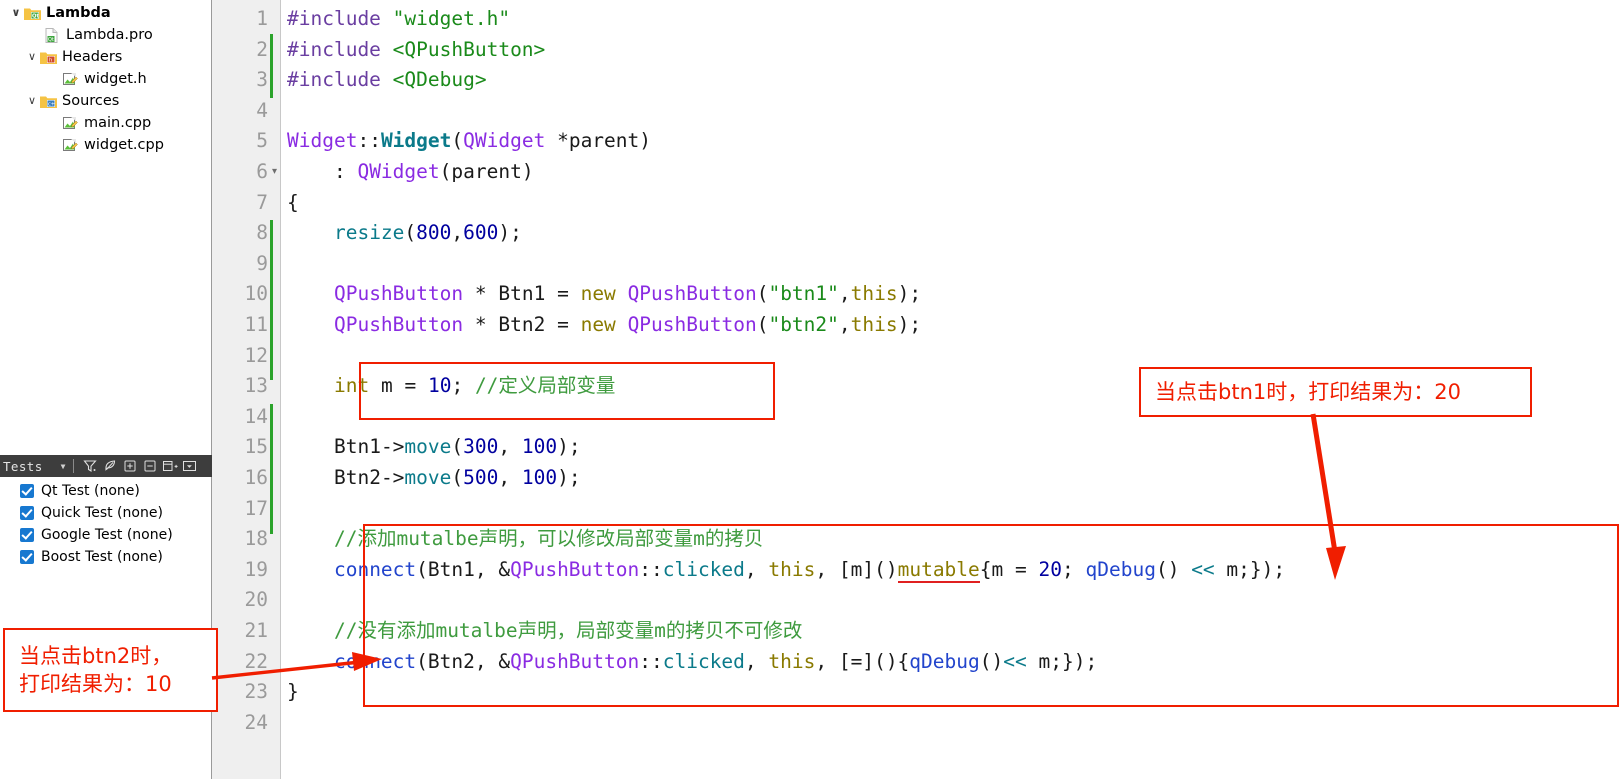 Image resolution: width=1620 pixels, height=779 pixels. Describe the element at coordinates (262, 141) in the screenshot. I see `line-number: 5` at that location.